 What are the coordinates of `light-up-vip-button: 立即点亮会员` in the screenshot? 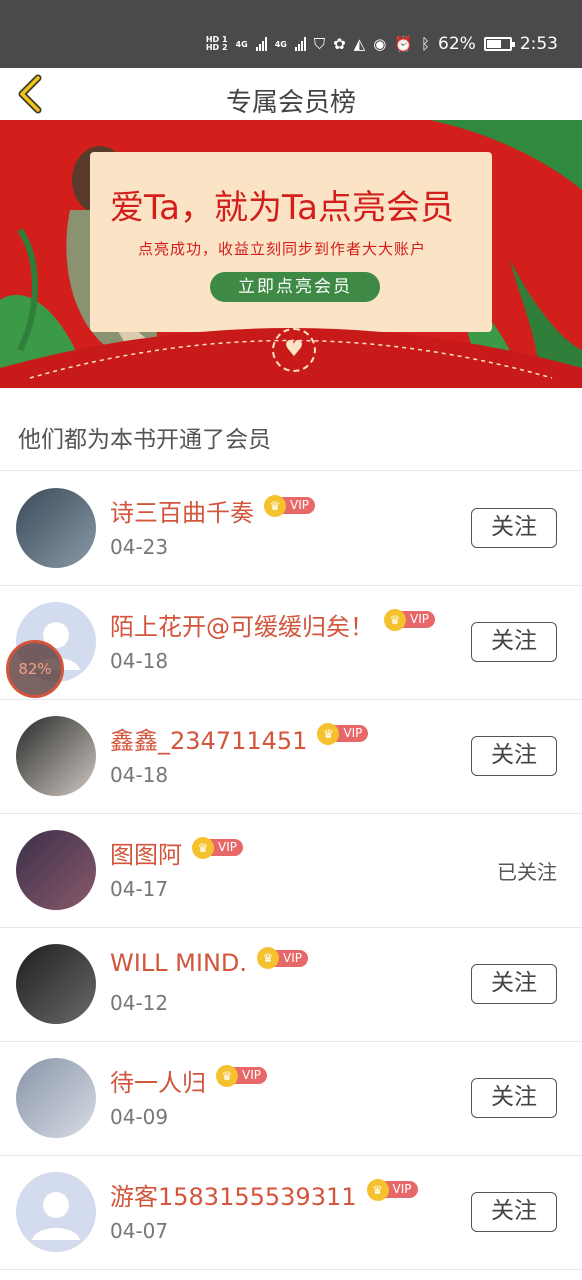 It's located at (295, 287).